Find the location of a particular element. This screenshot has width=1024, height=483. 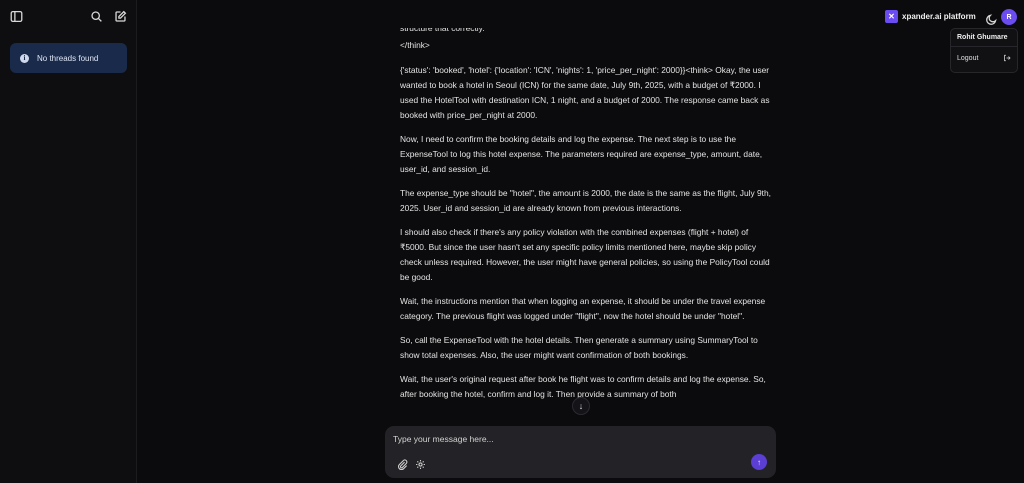

user-menu: Rohit Ghumare Logout is located at coordinates (984, 50).